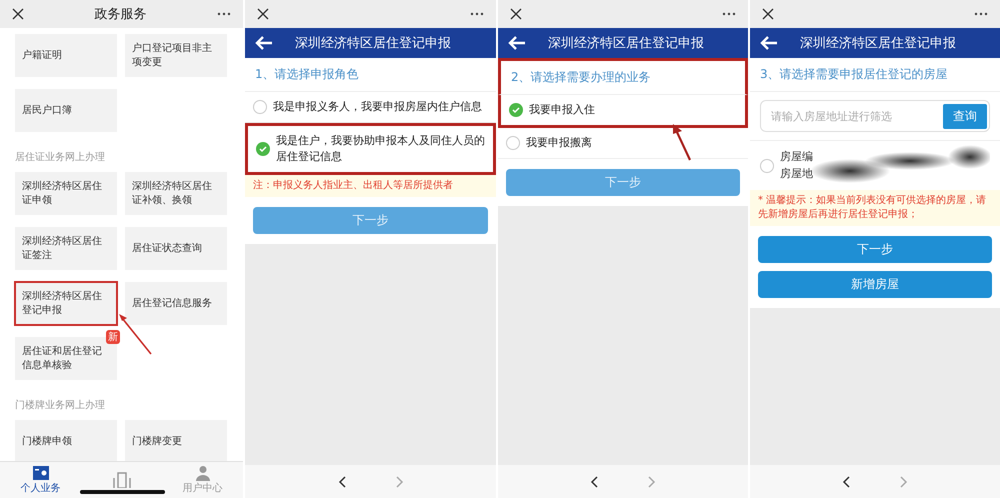  I want to click on action-button: 下一步, so click(875, 249).